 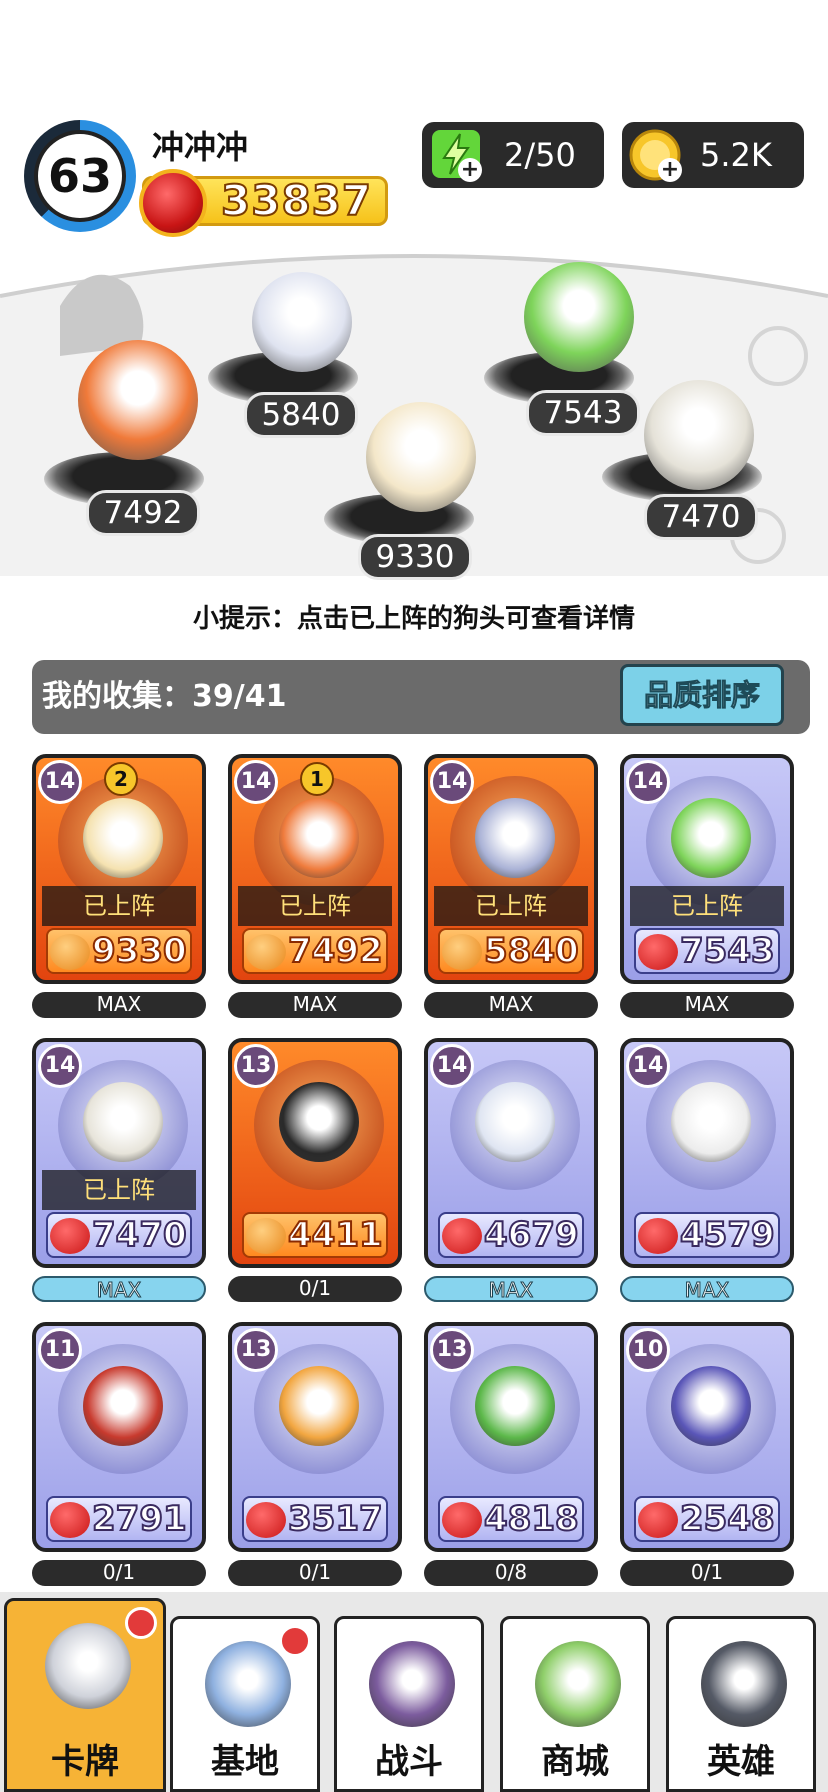 What do you see at coordinates (579, 317) in the screenshot?
I see `cabbage-dog-icon` at bounding box center [579, 317].